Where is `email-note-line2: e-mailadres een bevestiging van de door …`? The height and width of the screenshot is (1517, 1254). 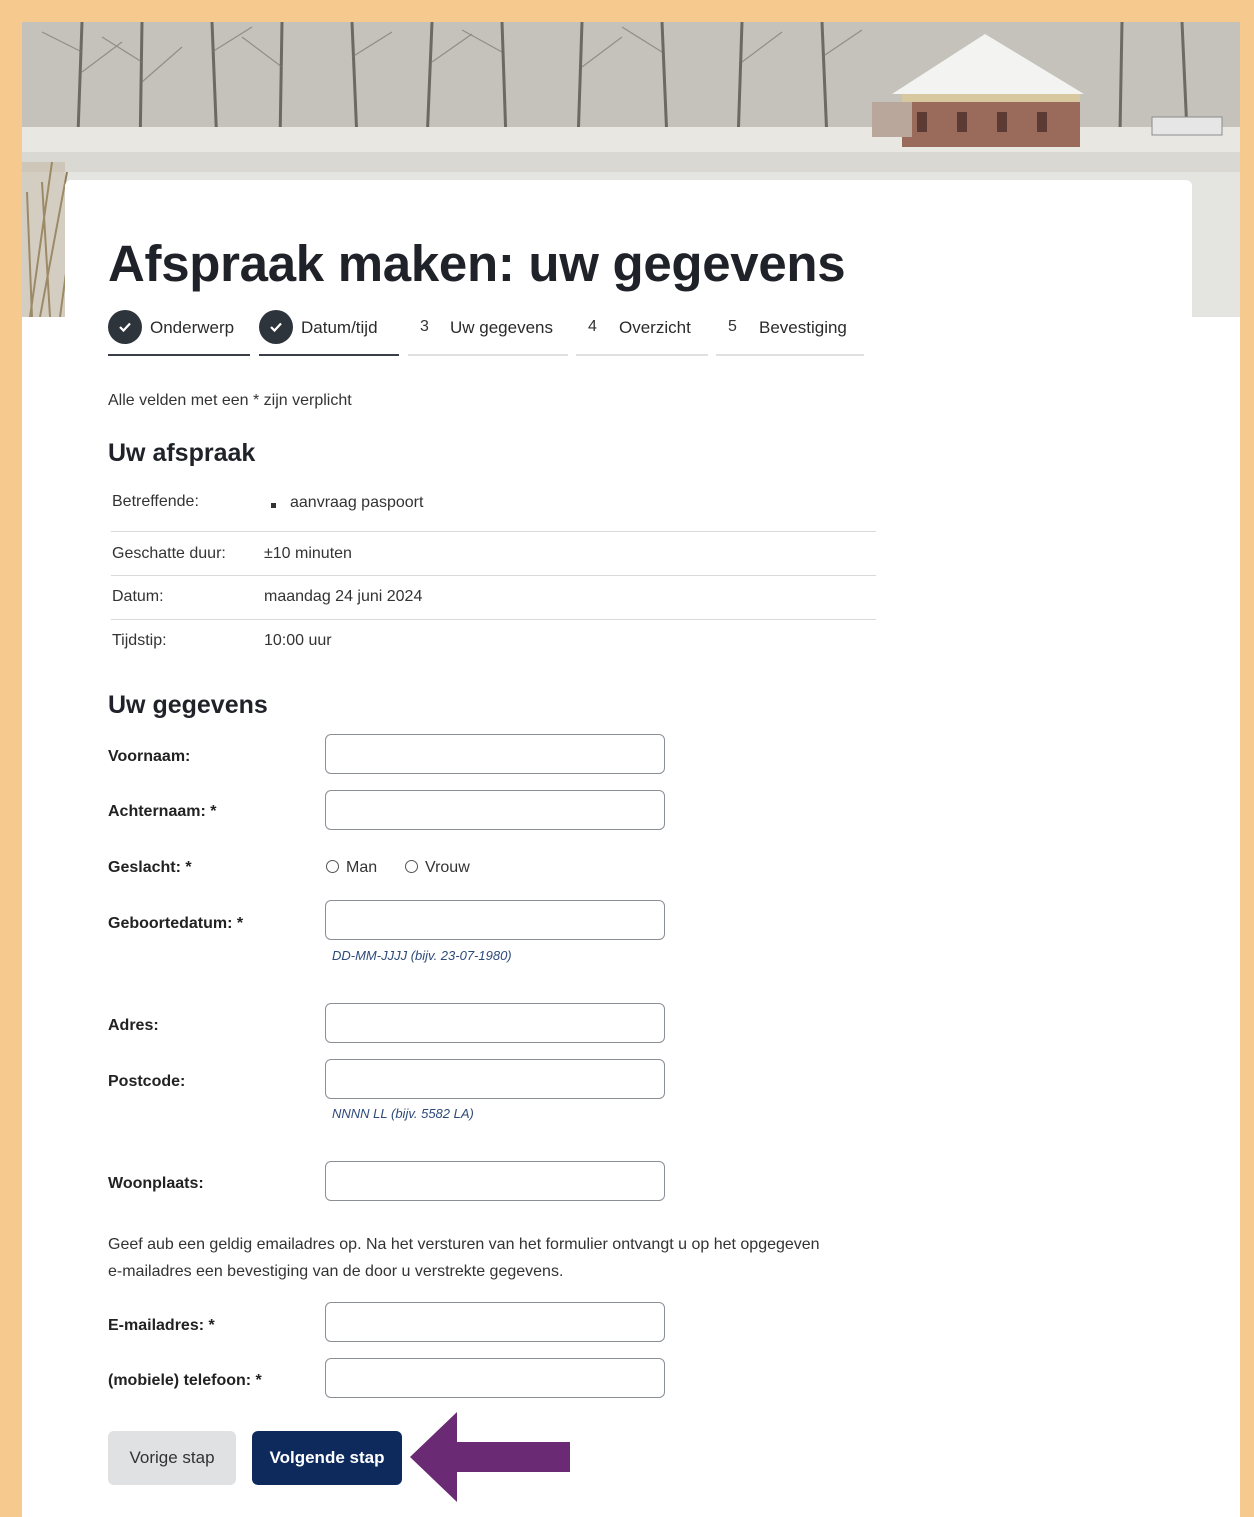 email-note-line2: e-mailadres een bevestiging van de door … is located at coordinates (336, 1271).